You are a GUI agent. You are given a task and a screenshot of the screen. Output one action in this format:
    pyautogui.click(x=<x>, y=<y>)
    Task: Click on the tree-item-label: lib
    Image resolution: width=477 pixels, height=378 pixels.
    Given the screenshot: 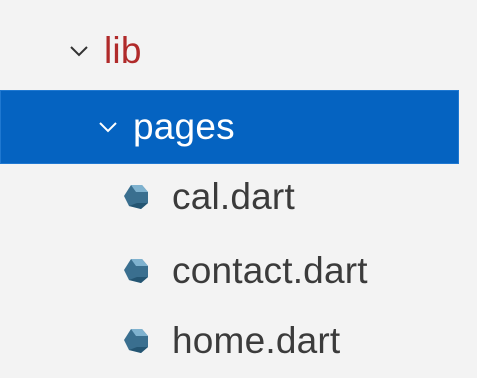 What is the action you would take?
    pyautogui.click(x=123, y=50)
    